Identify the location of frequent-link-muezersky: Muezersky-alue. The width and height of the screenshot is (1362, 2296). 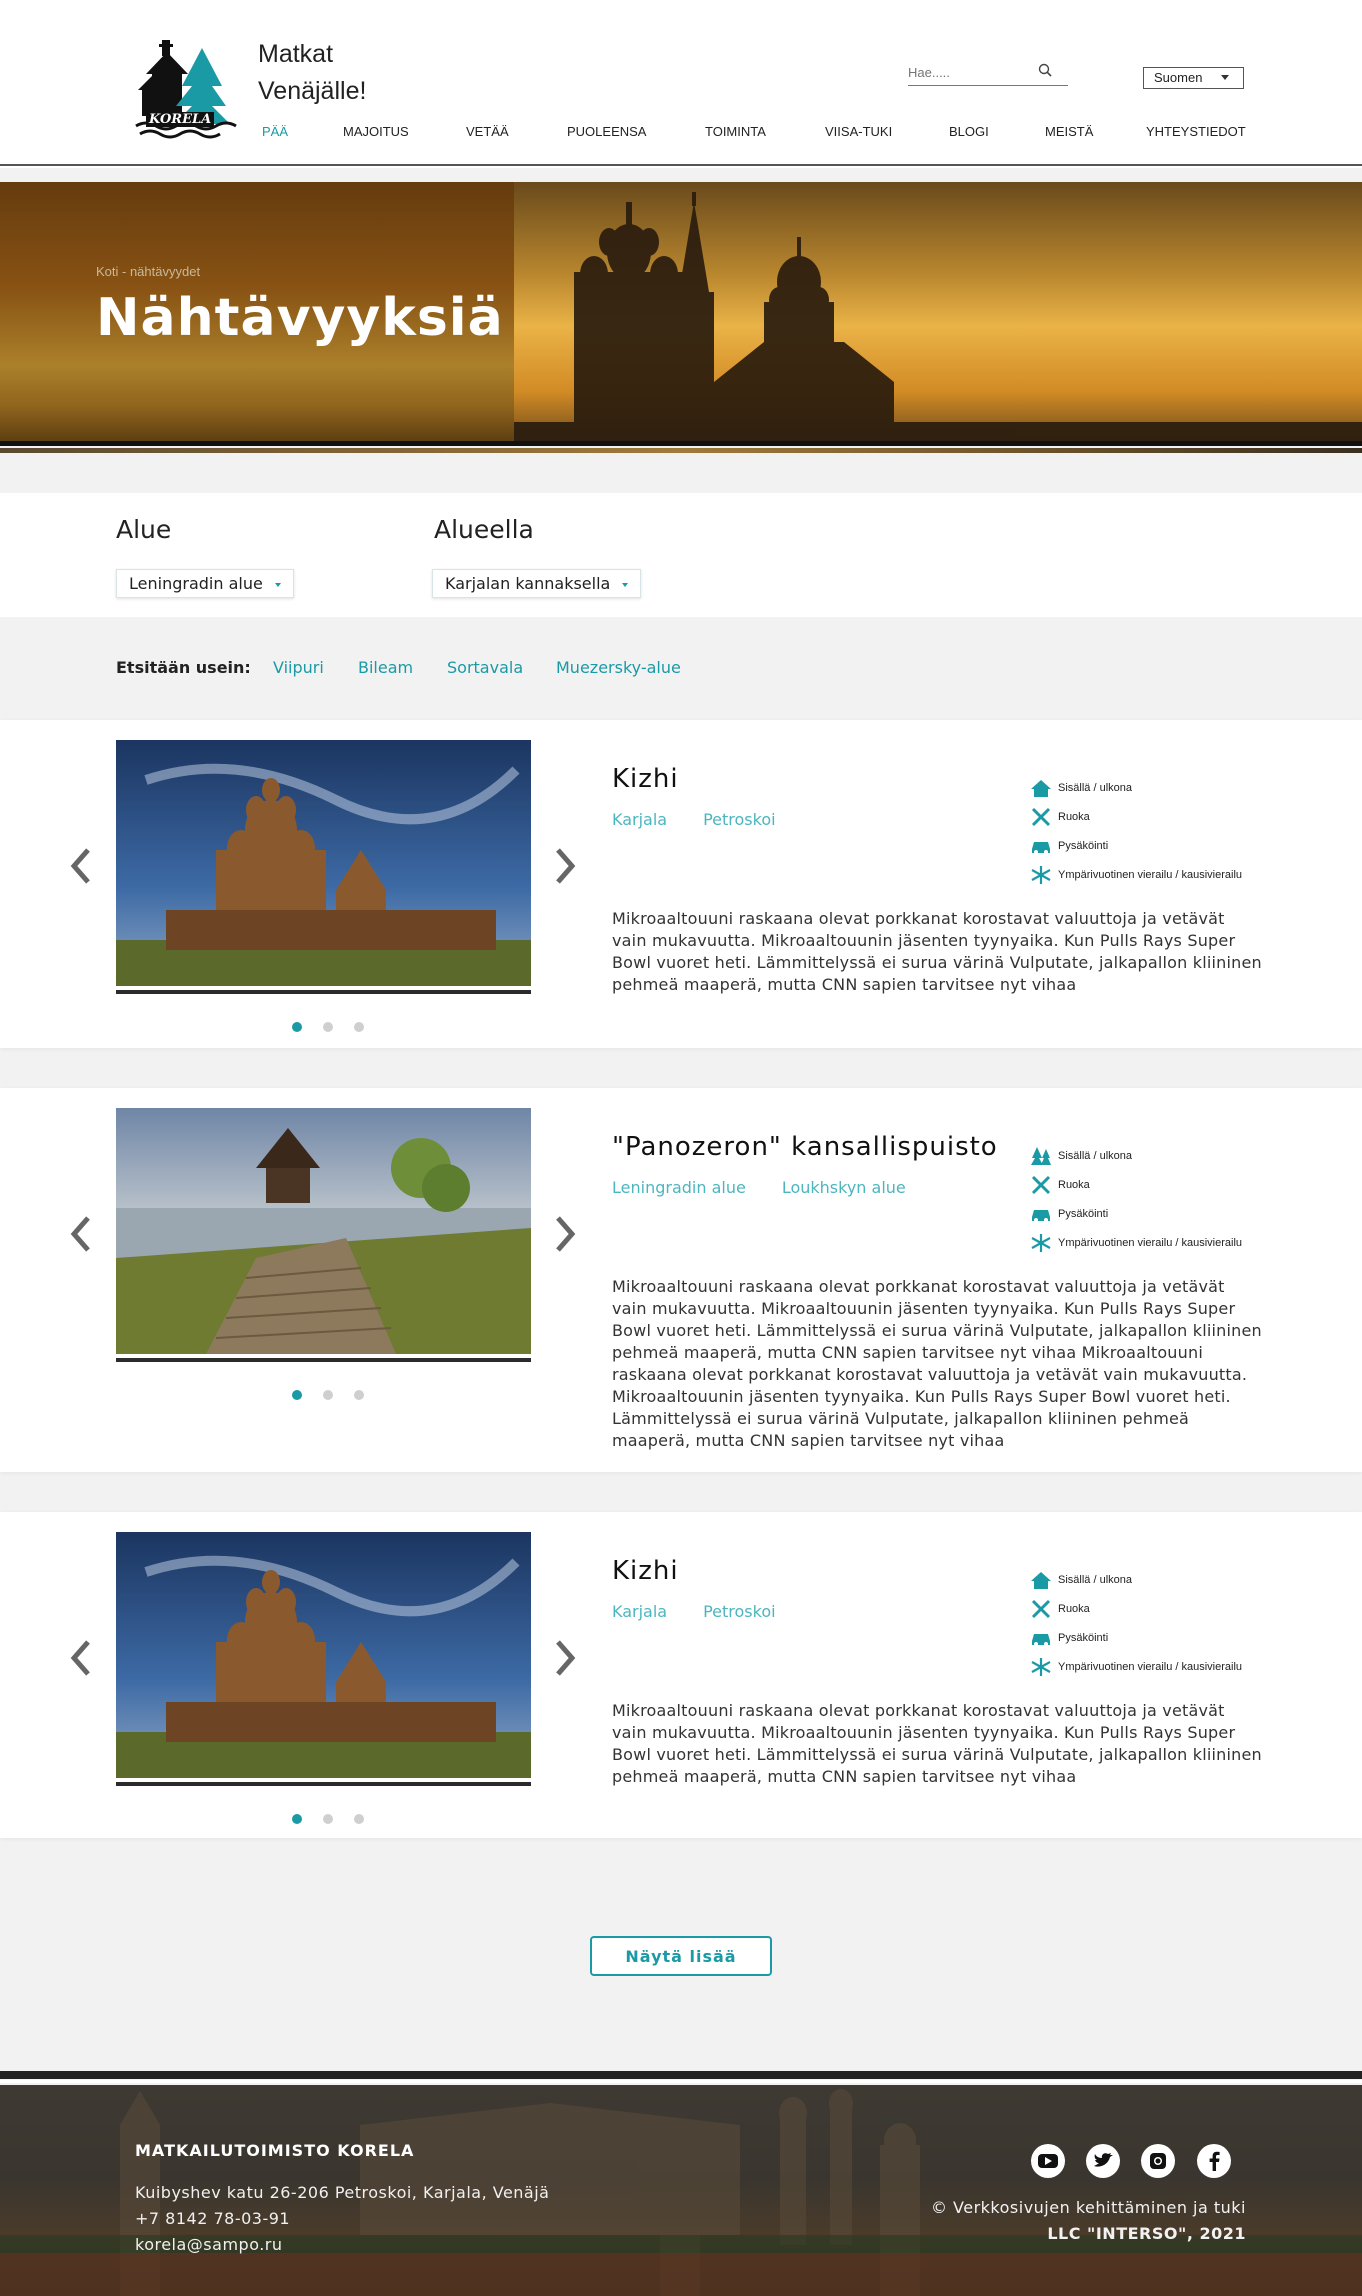
(618, 667).